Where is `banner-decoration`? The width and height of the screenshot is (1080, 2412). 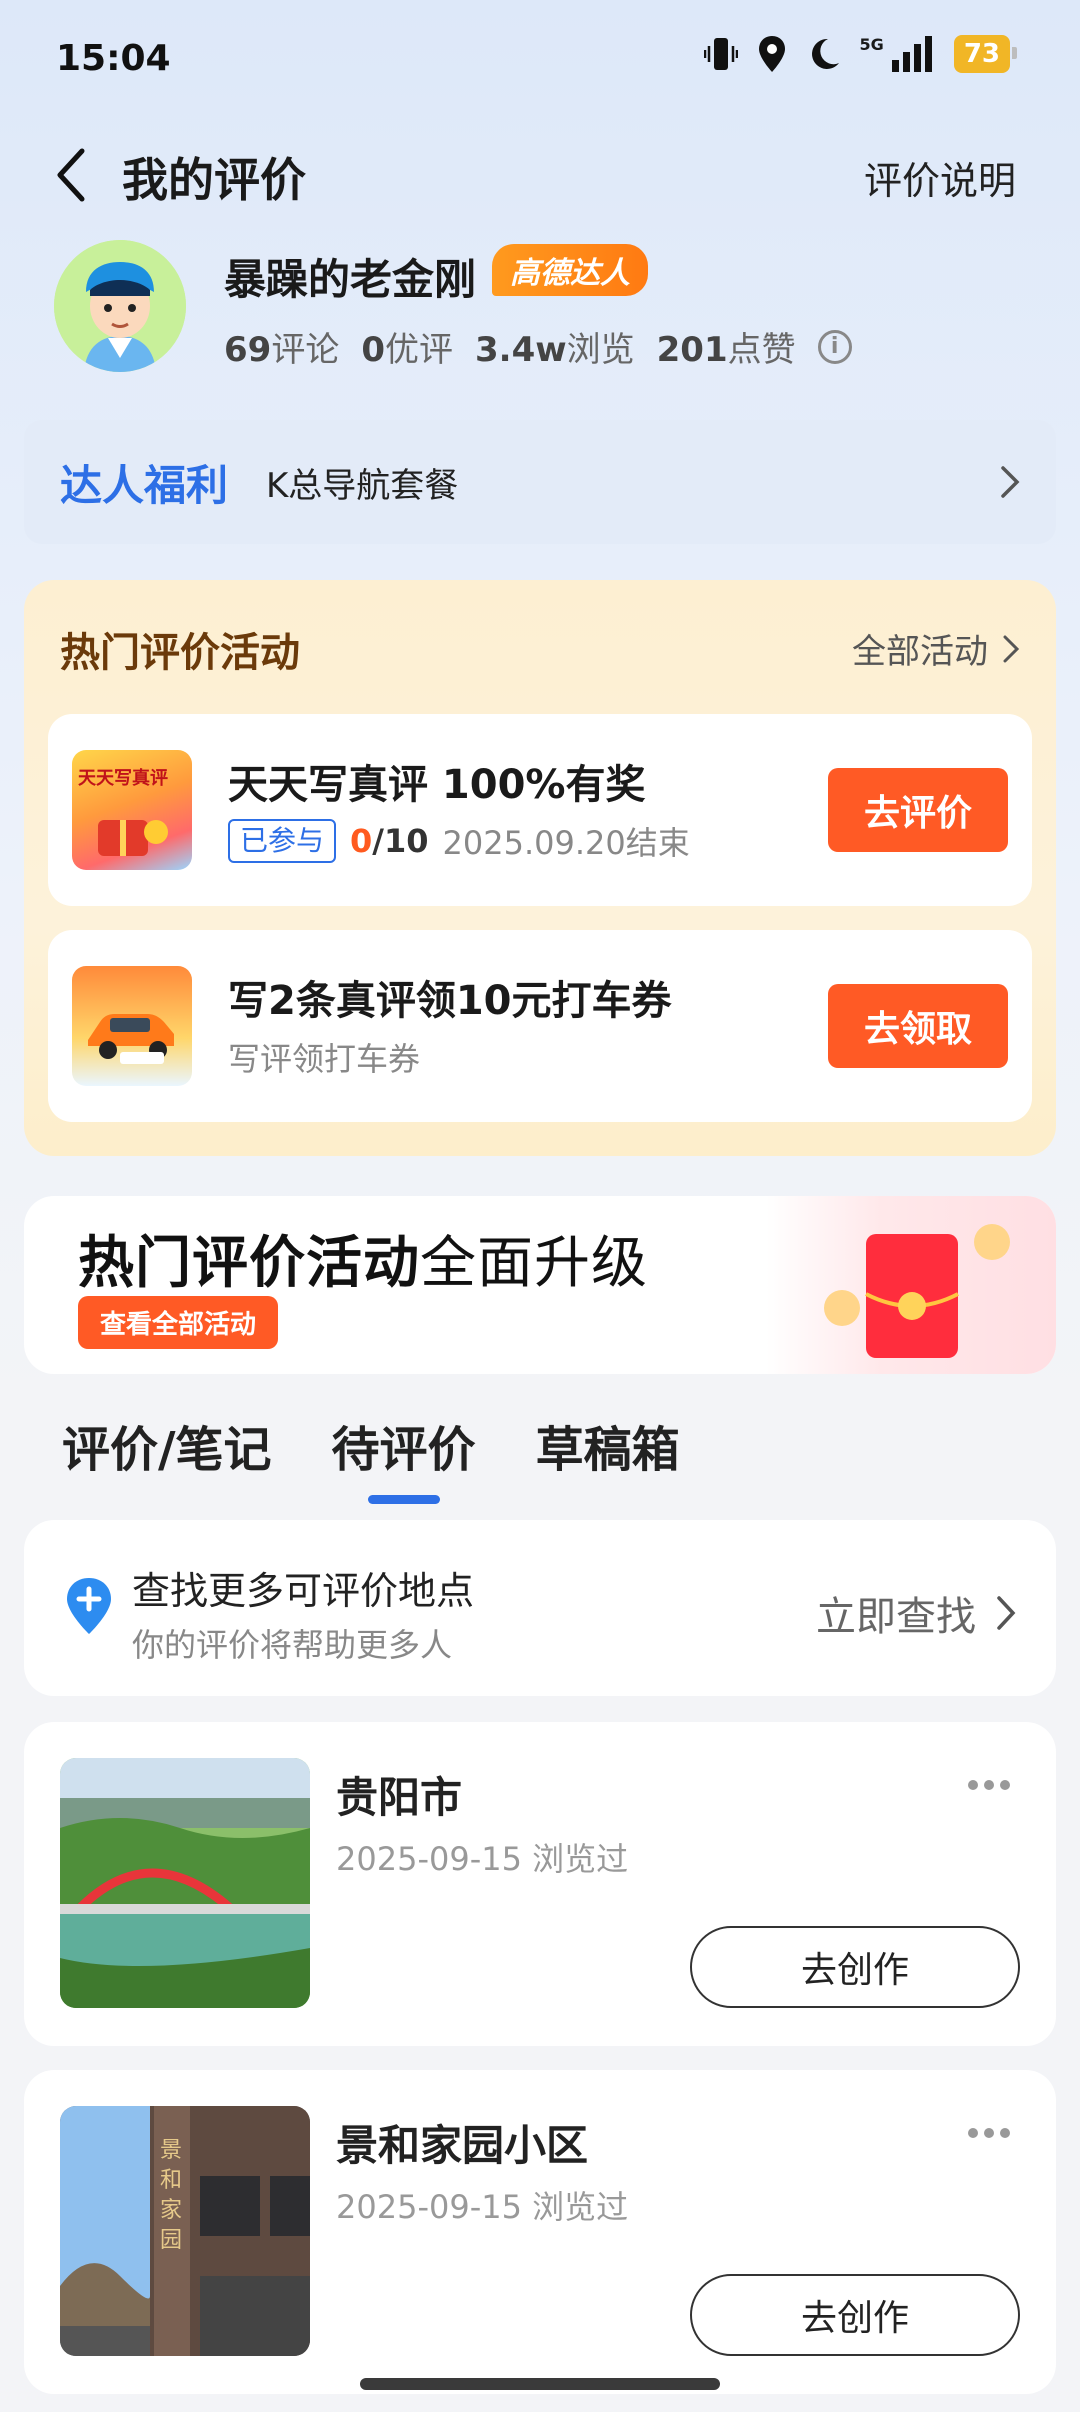 banner-decoration is located at coordinates (911, 1285).